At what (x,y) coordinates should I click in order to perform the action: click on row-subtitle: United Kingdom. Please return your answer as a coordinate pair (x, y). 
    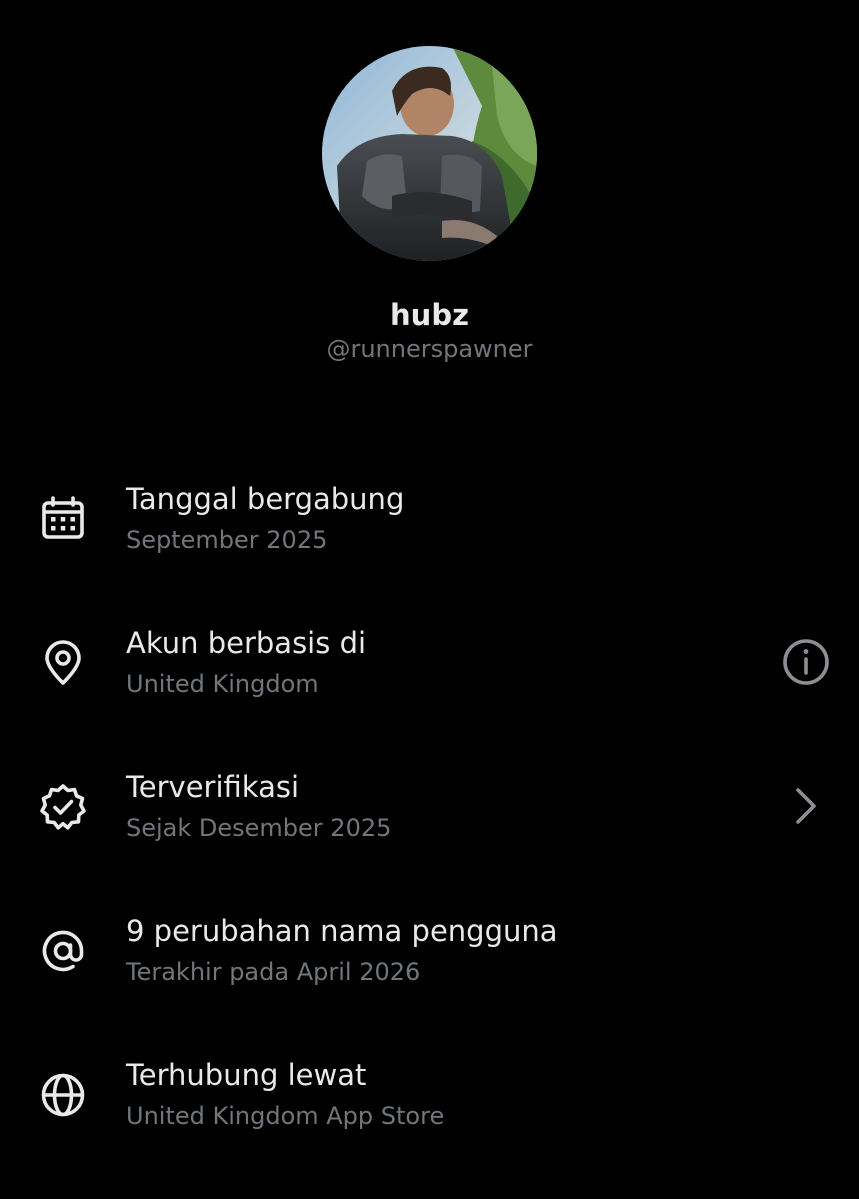
    Looking at the image, I should click on (222, 684).